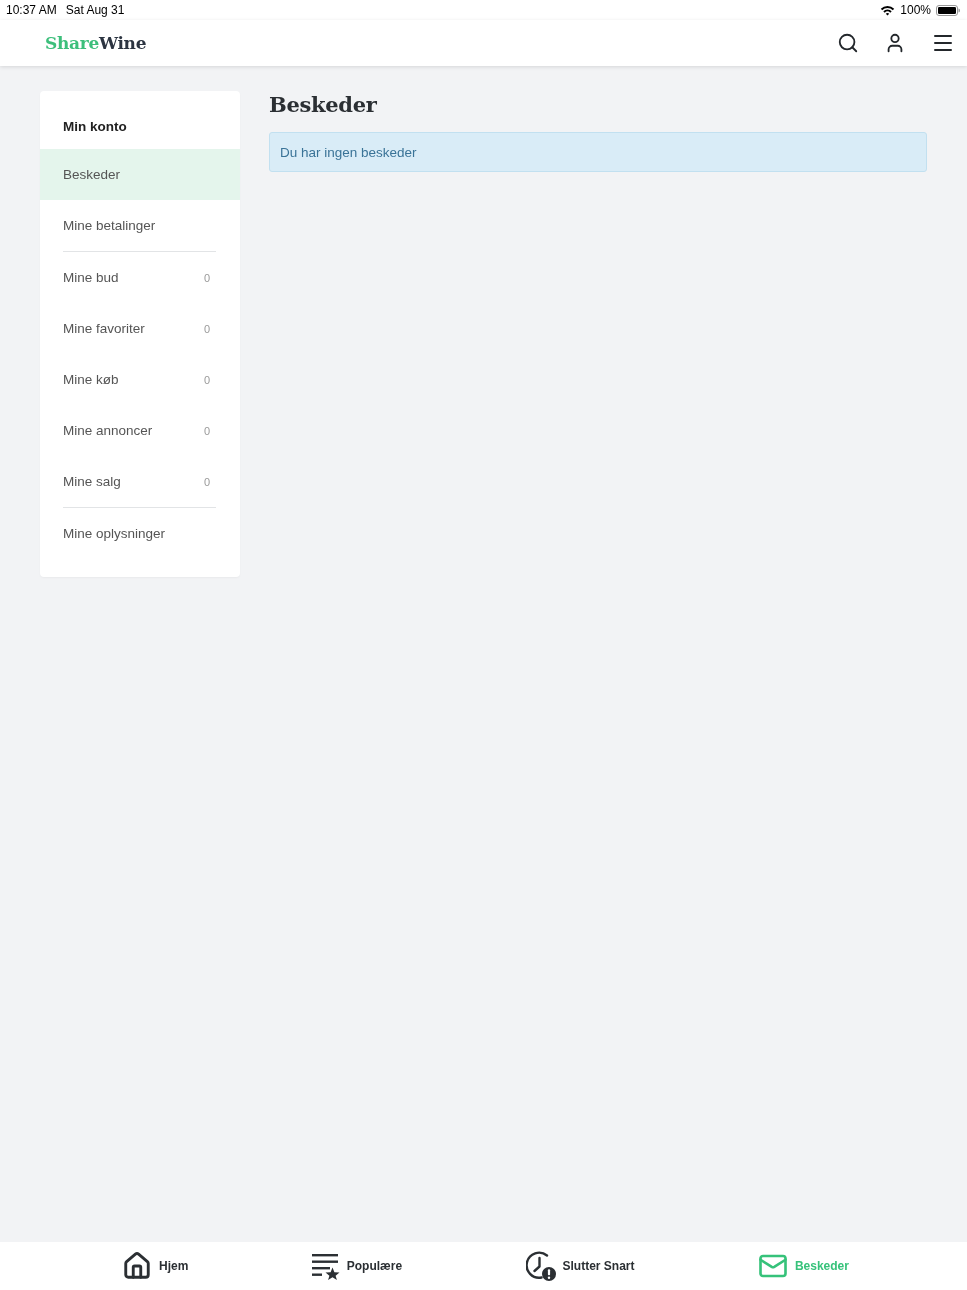 Image resolution: width=967 pixels, height=1290 pixels. I want to click on status-date: Sat Aug 31, so click(95, 10).